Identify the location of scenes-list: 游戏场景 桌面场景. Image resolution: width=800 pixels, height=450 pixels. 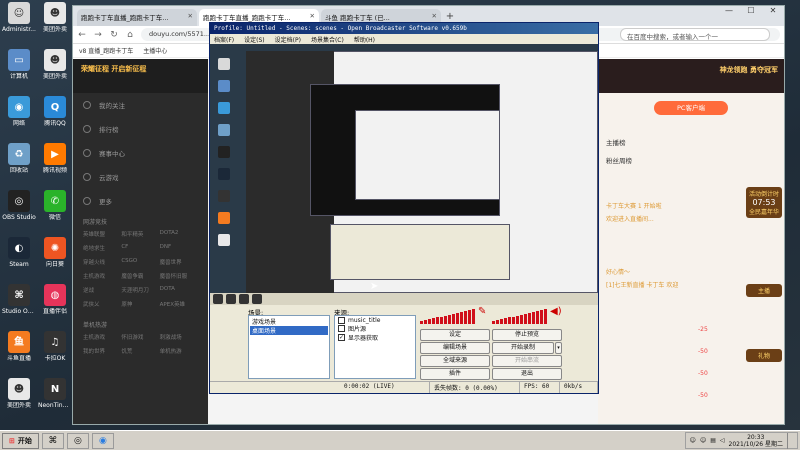
(289, 347).